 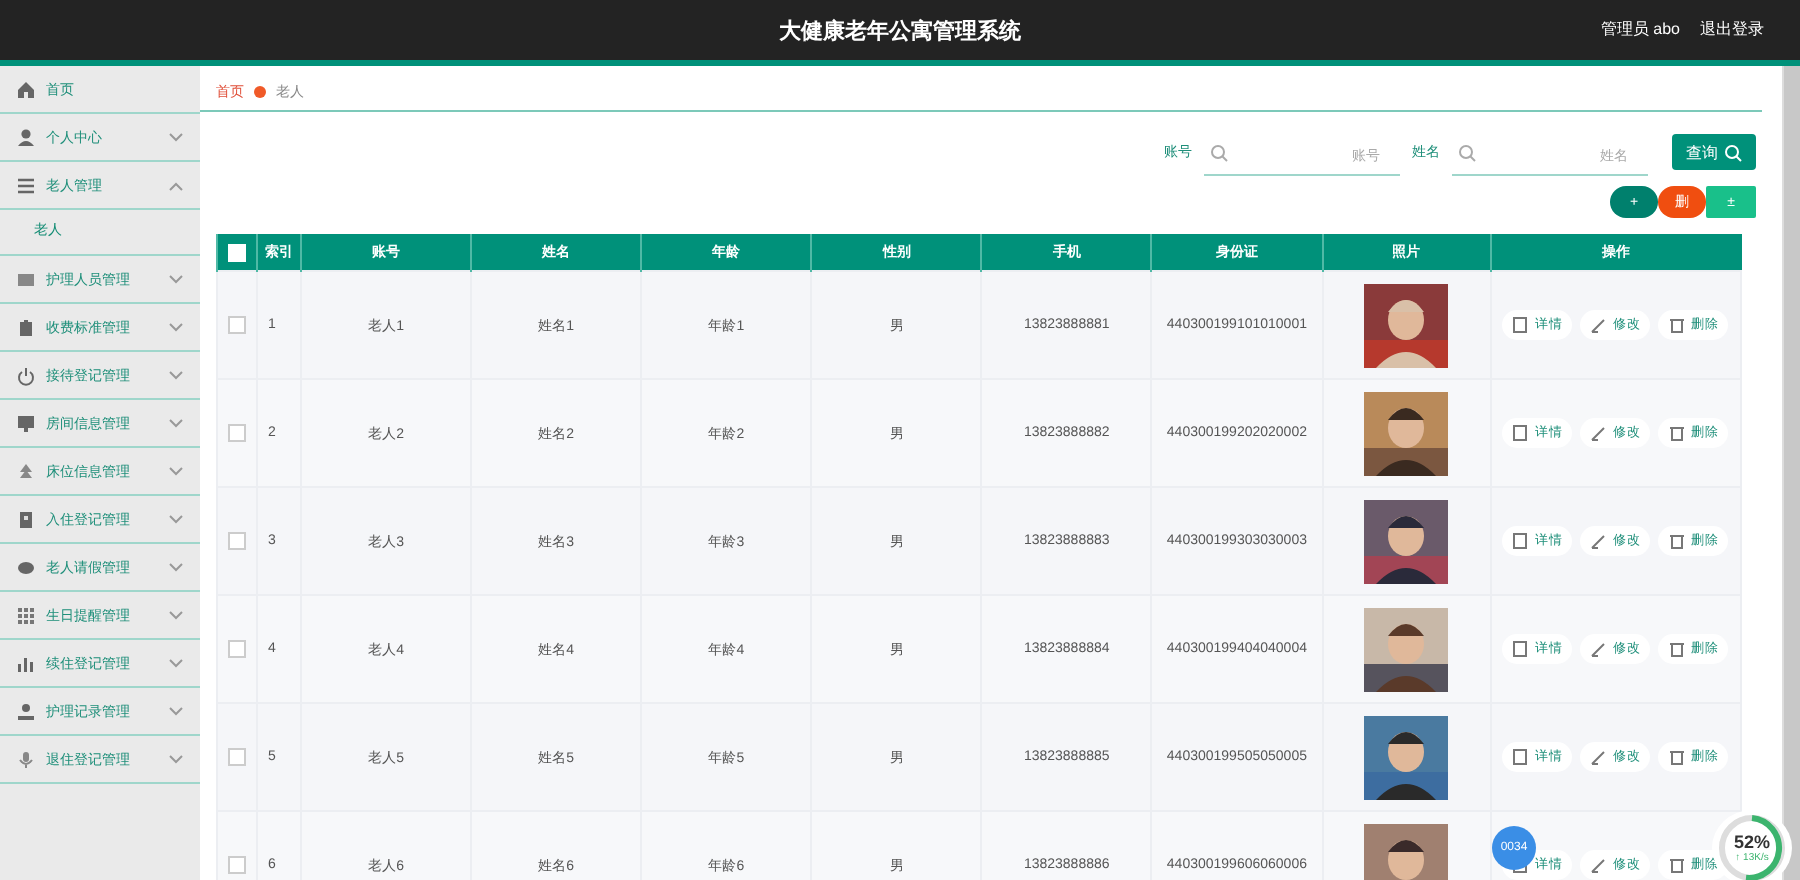 I want to click on scrollbar, so click(x=1791, y=473).